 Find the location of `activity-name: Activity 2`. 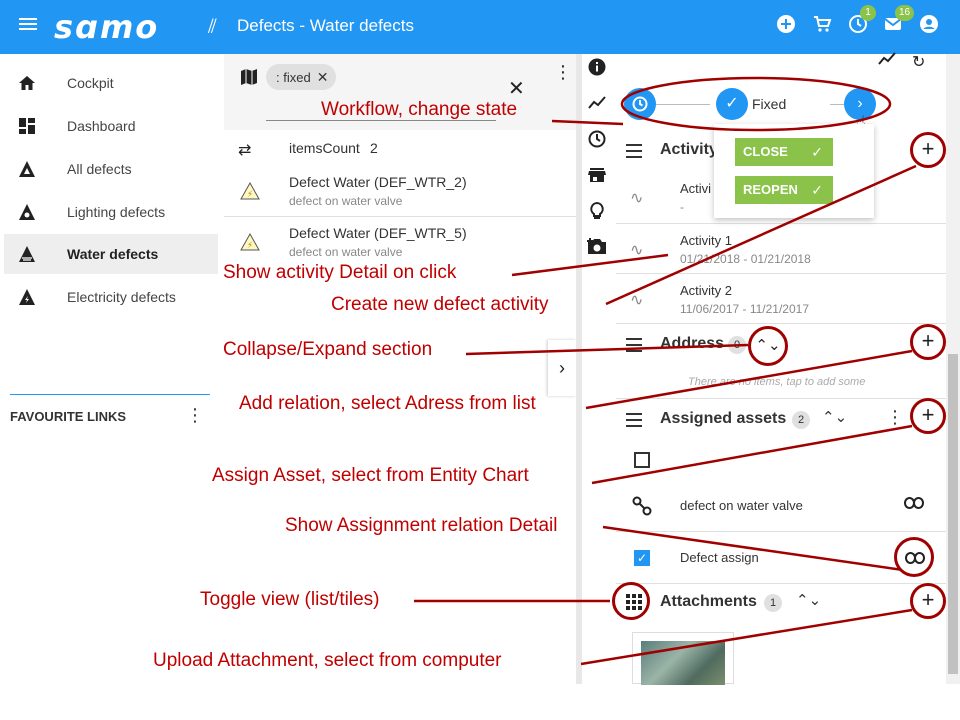

activity-name: Activity 2 is located at coordinates (706, 290).